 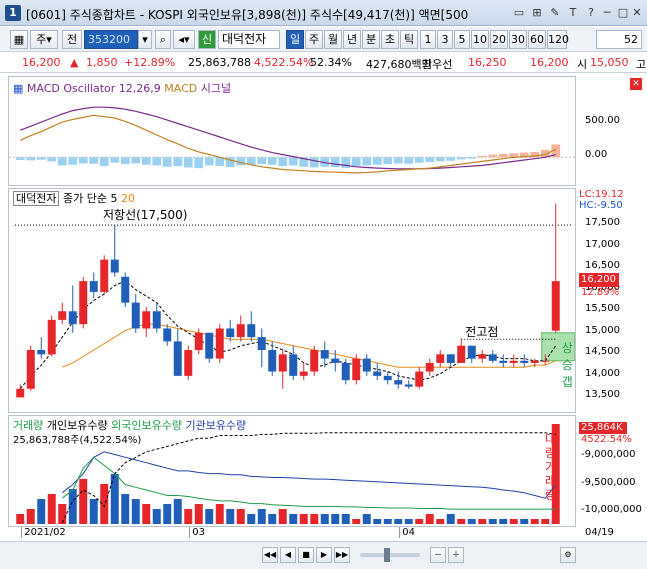 I want to click on pin-icon: ✎, so click(x=555, y=13).